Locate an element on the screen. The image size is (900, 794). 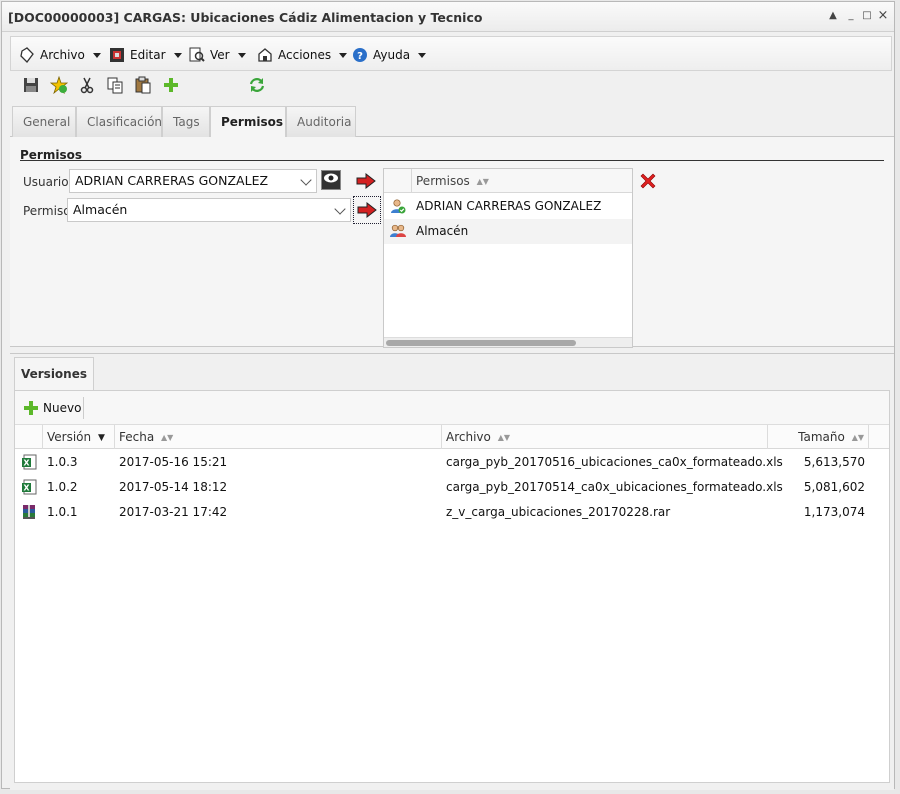
user-icon is located at coordinates (398, 206).